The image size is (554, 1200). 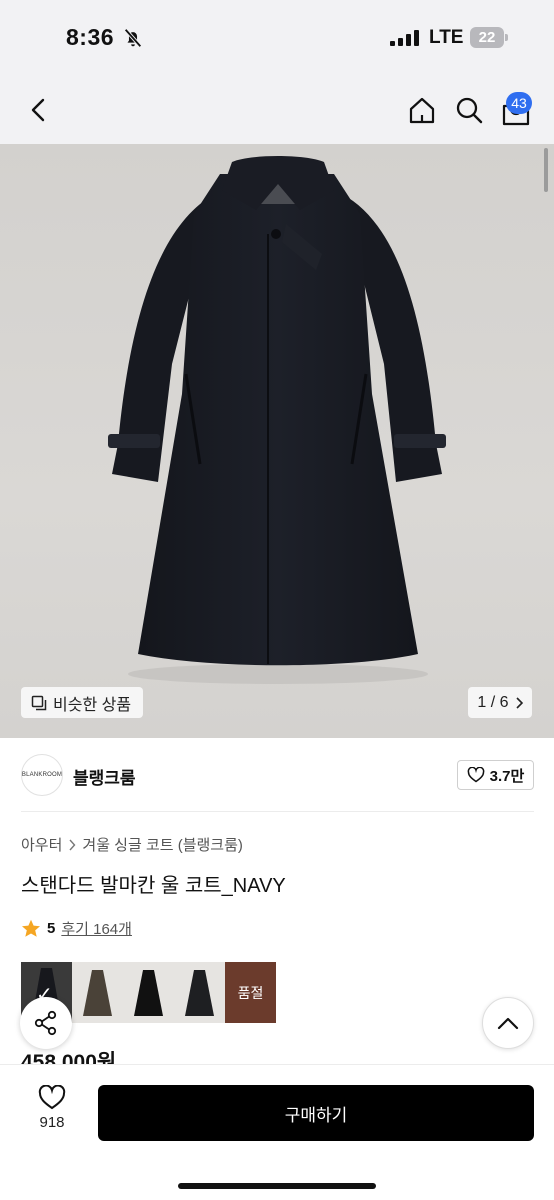 What do you see at coordinates (133, 38) in the screenshot?
I see `bell-slash-icon` at bounding box center [133, 38].